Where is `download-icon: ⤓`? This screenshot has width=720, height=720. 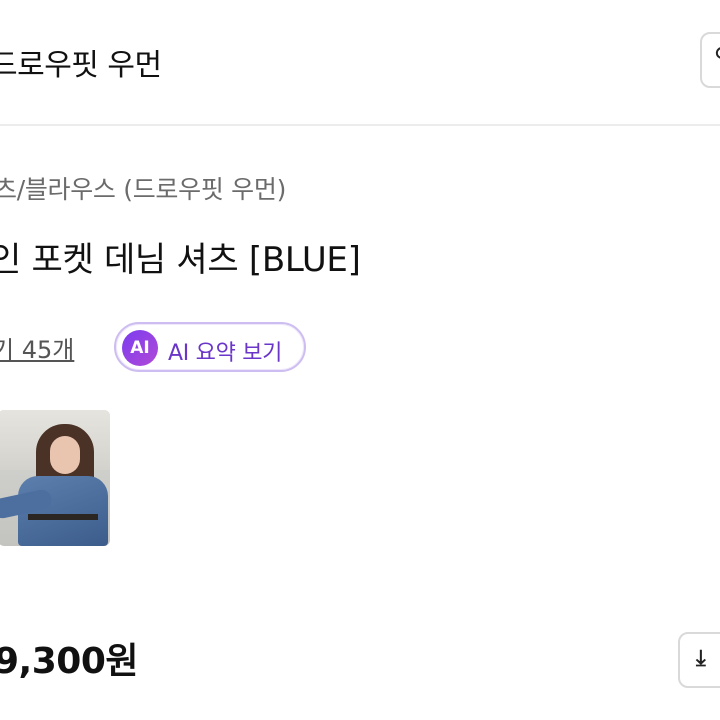
download-icon: ⤓ is located at coordinates (701, 658).